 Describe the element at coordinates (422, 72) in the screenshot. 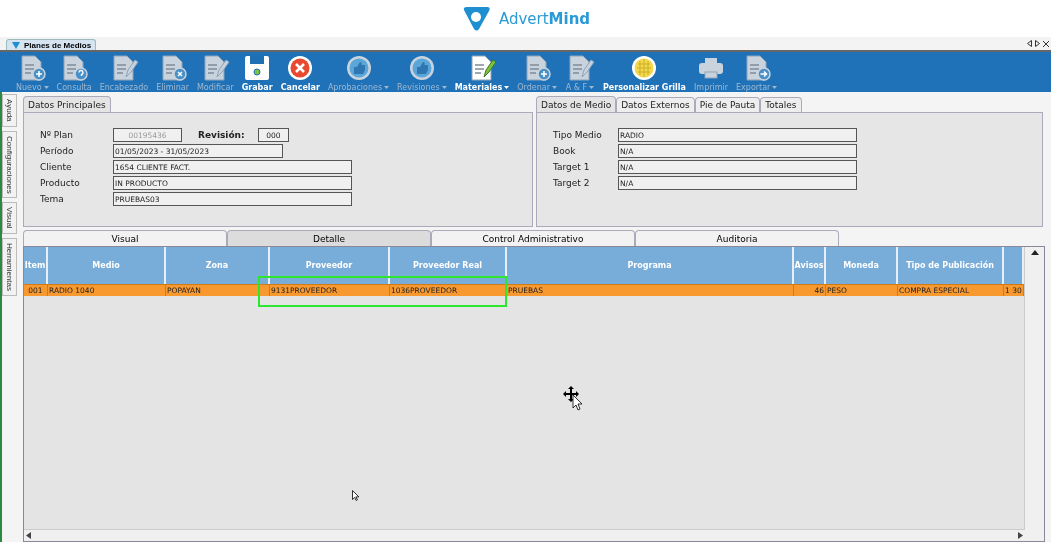

I see `toolbar-button: Revisiones` at that location.